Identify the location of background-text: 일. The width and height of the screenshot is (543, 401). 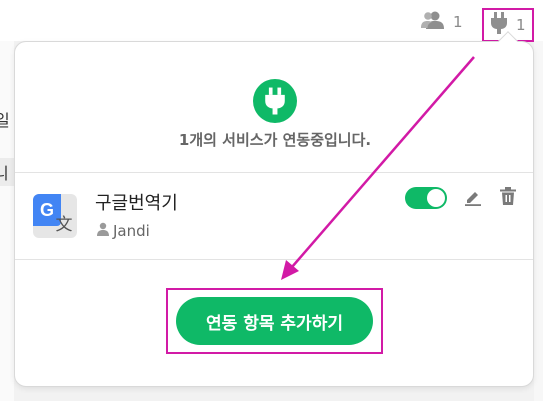
(5, 120).